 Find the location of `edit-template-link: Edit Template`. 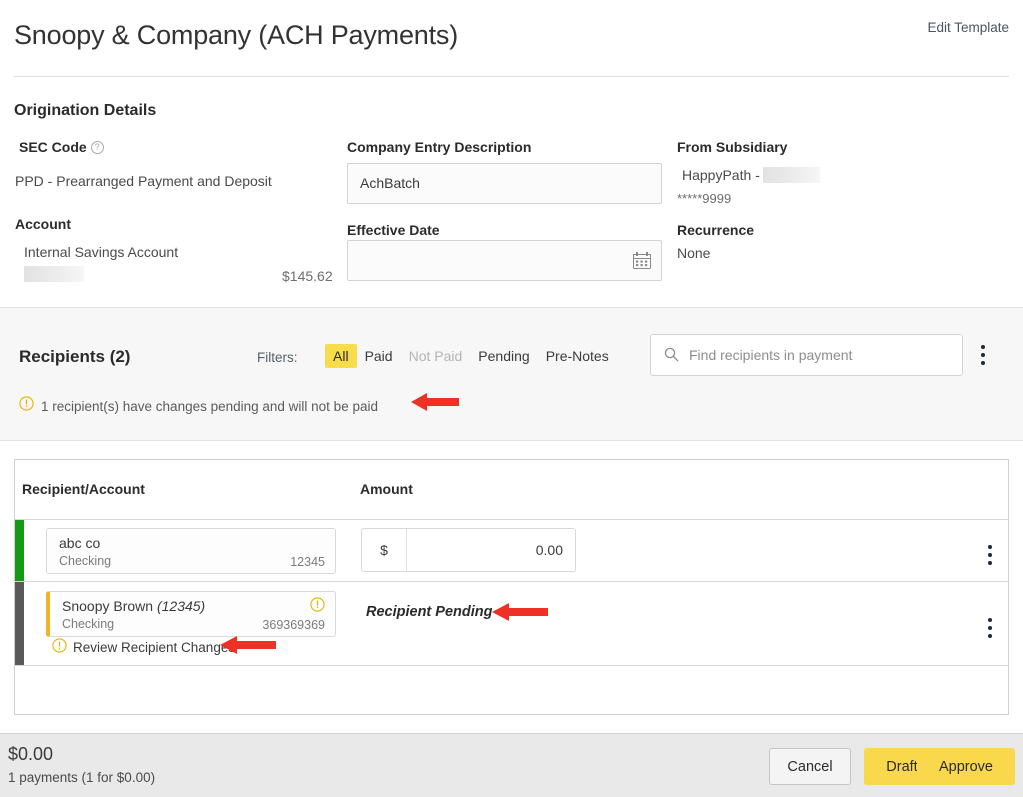

edit-template-link: Edit Template is located at coordinates (968, 27).